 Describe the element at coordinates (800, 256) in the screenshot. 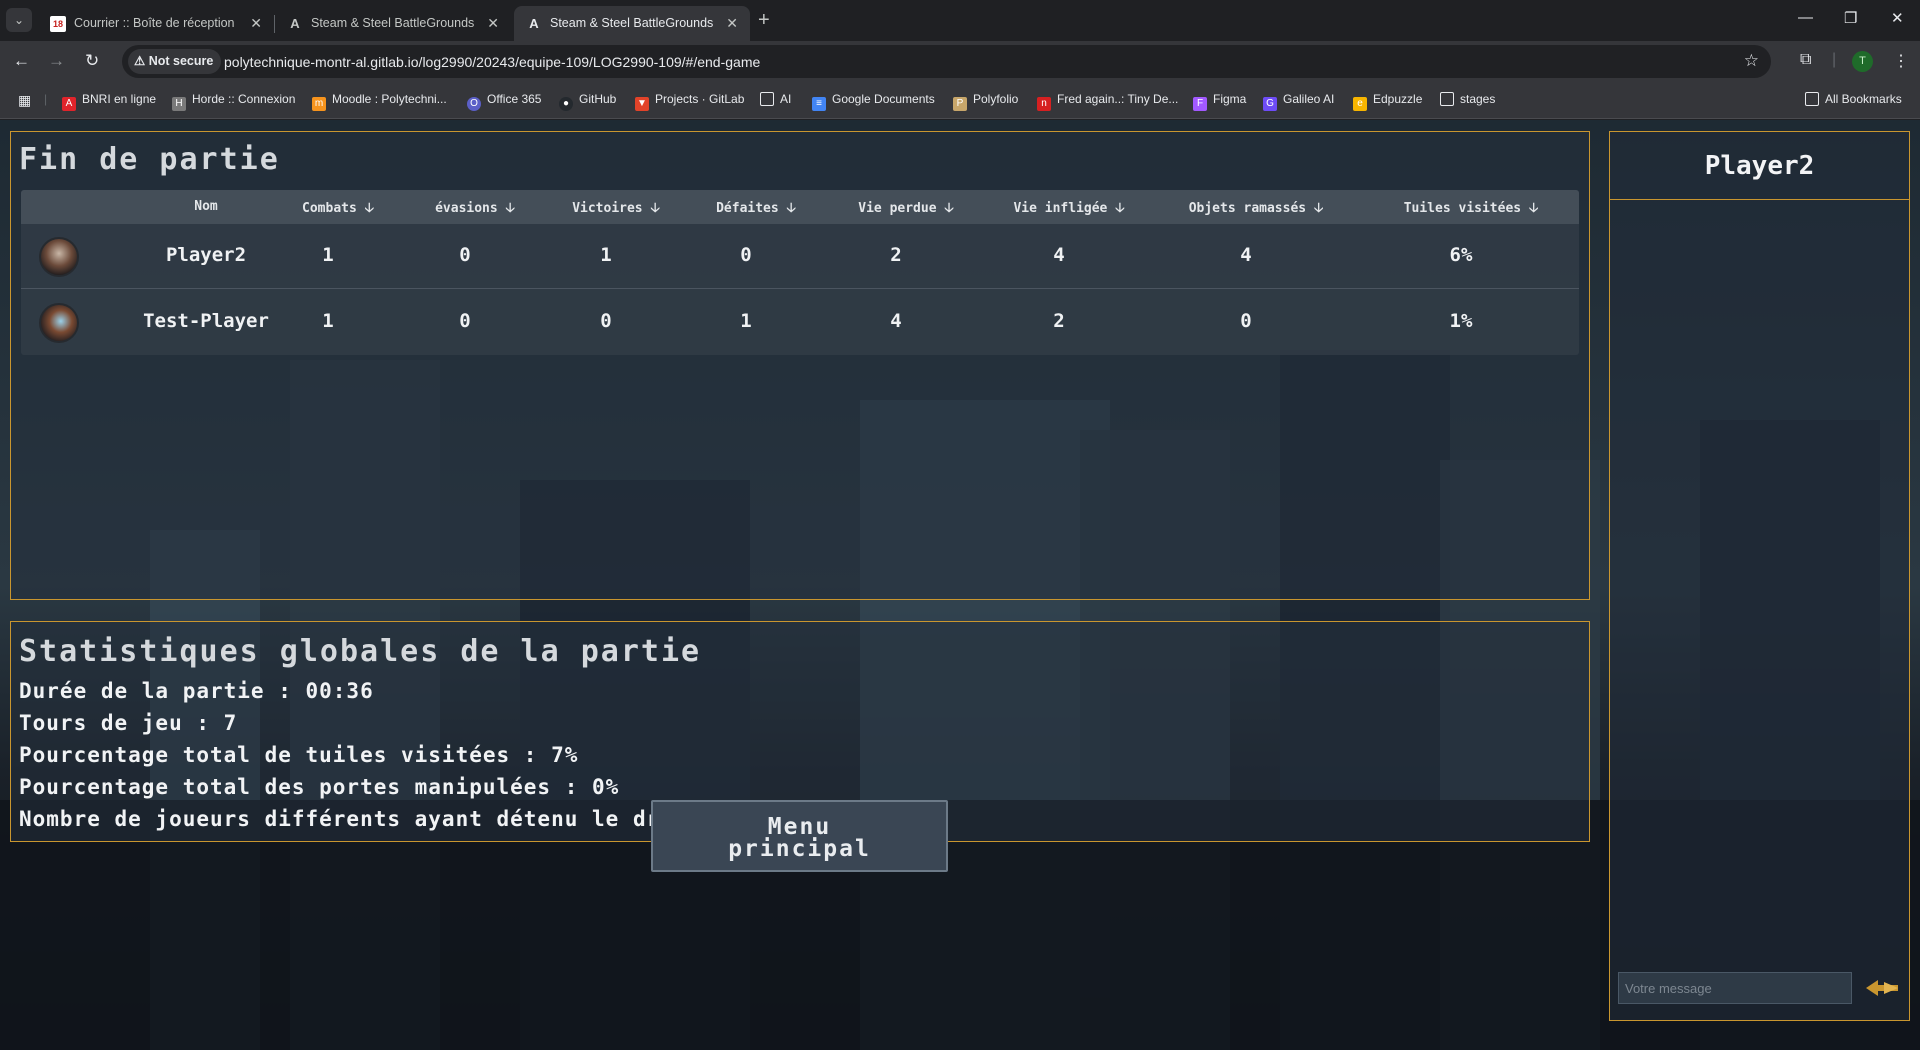

I see `table-row: Player2 1 0 1 0 2 4 4 6%` at that location.